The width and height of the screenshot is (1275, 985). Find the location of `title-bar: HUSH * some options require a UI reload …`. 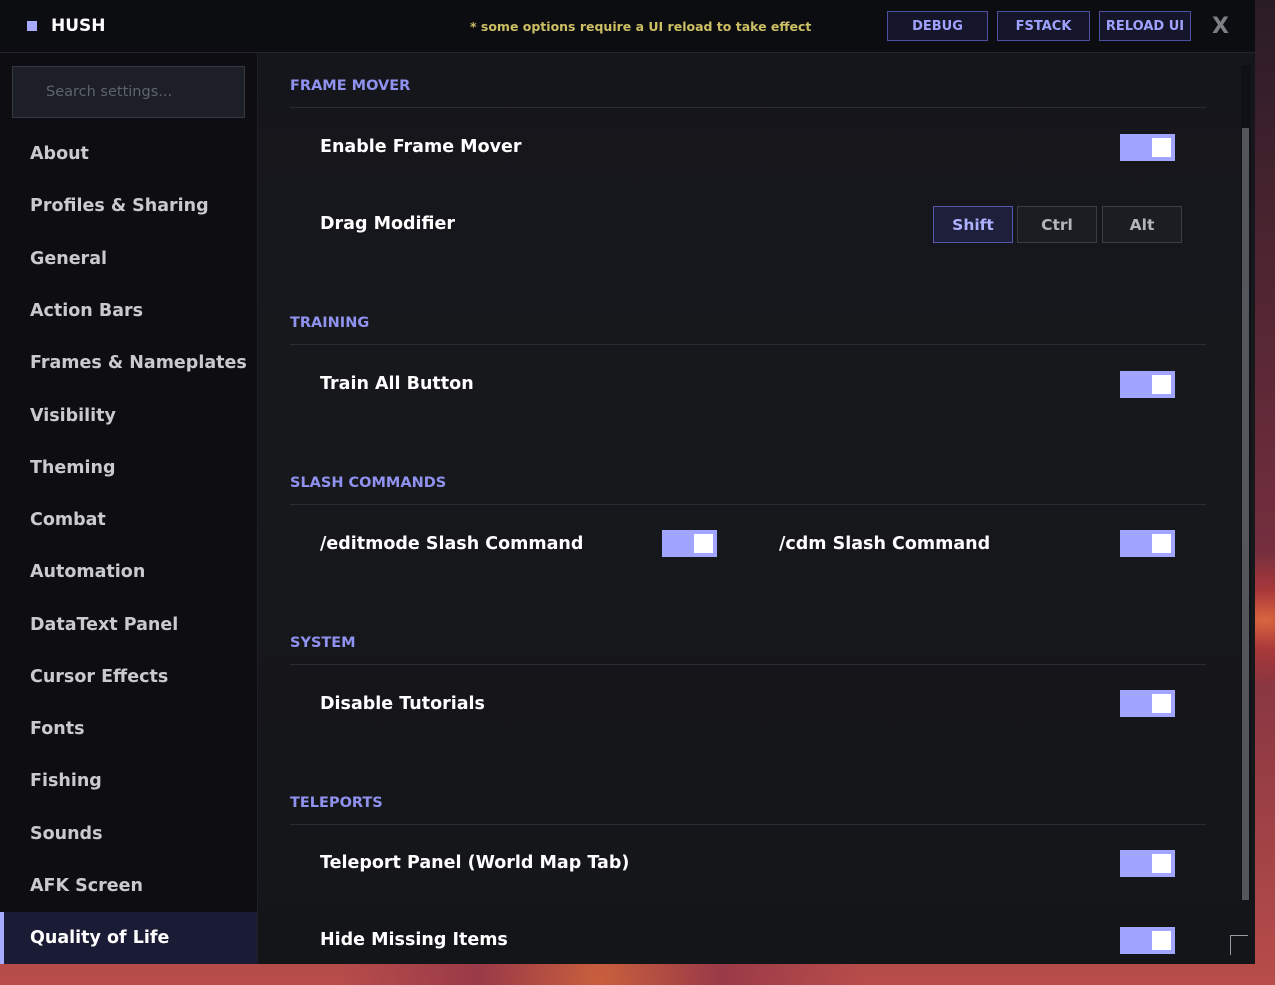

title-bar: HUSH * some options require a UI reload … is located at coordinates (627, 26).